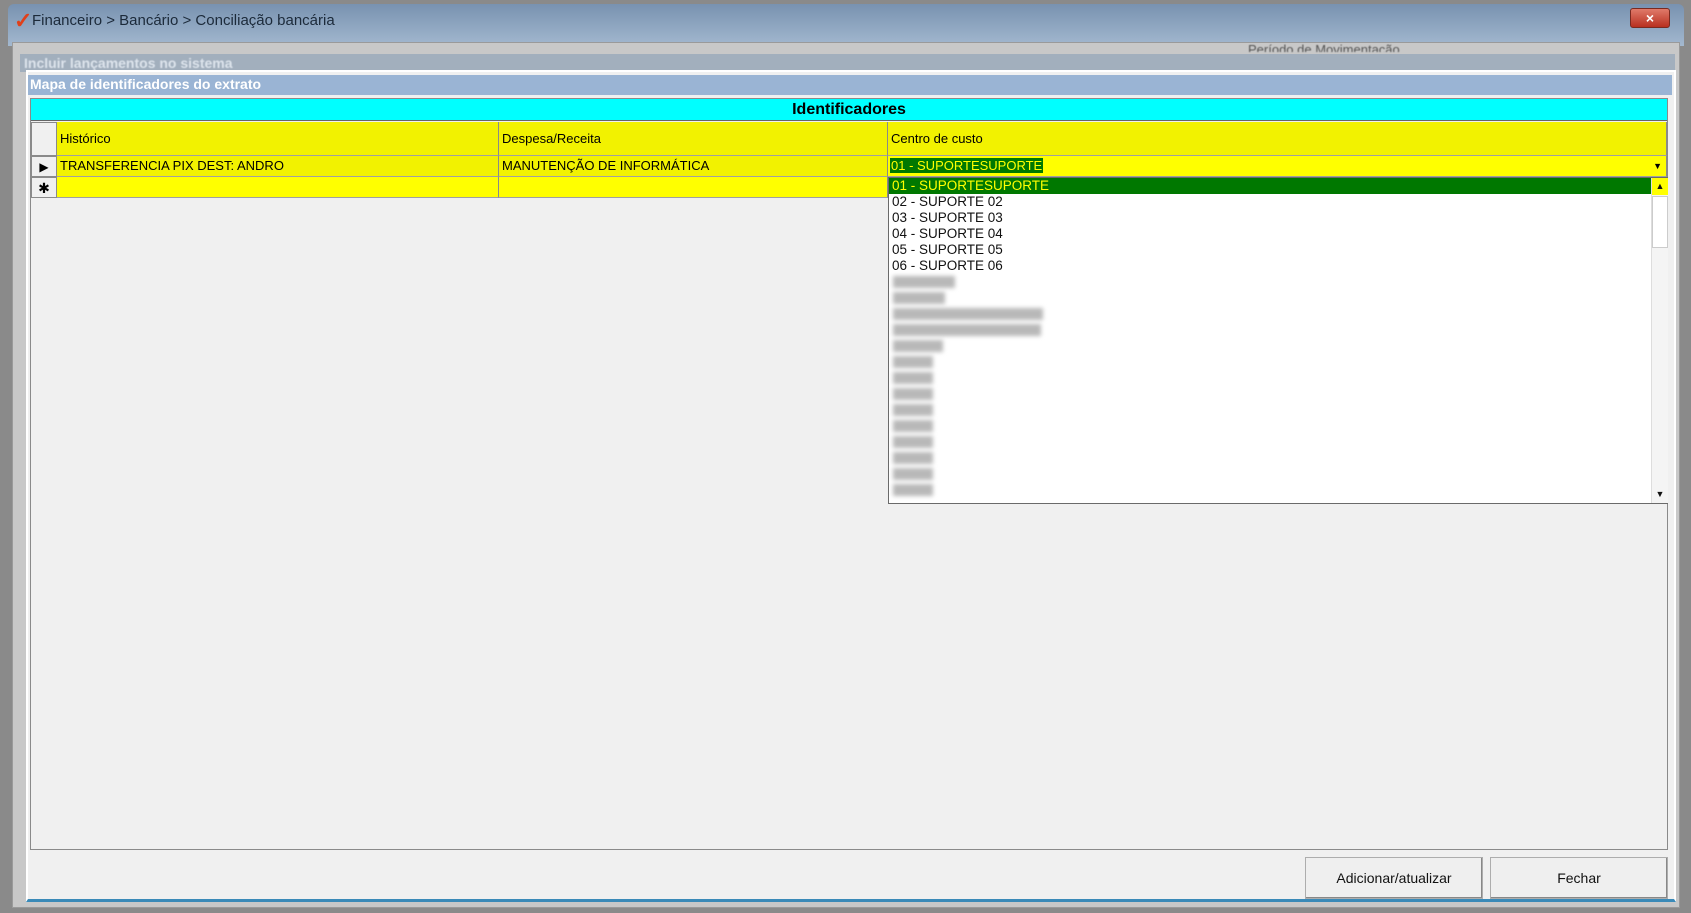 This screenshot has height=913, width=1691. I want to click on scrollbar-thumb, so click(1660, 222).